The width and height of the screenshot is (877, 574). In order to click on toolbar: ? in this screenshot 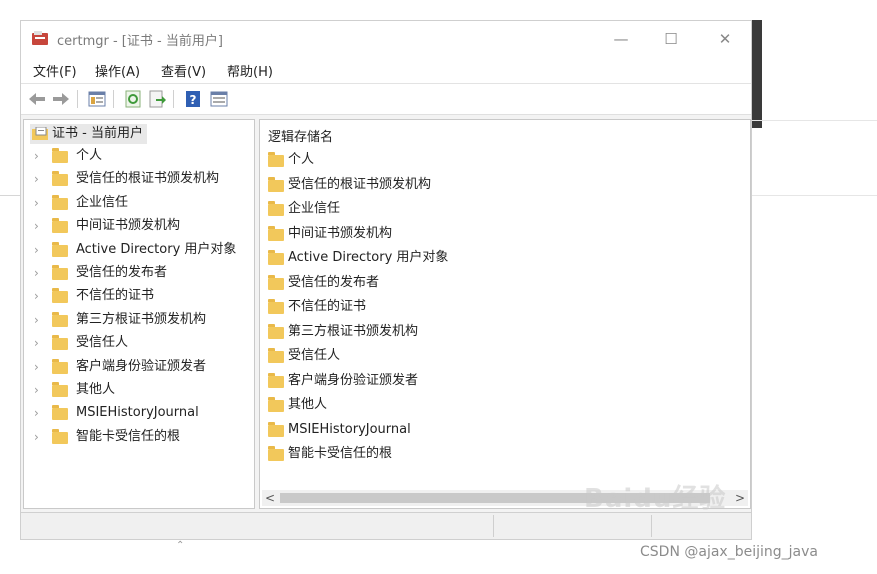, I will do `click(386, 99)`.